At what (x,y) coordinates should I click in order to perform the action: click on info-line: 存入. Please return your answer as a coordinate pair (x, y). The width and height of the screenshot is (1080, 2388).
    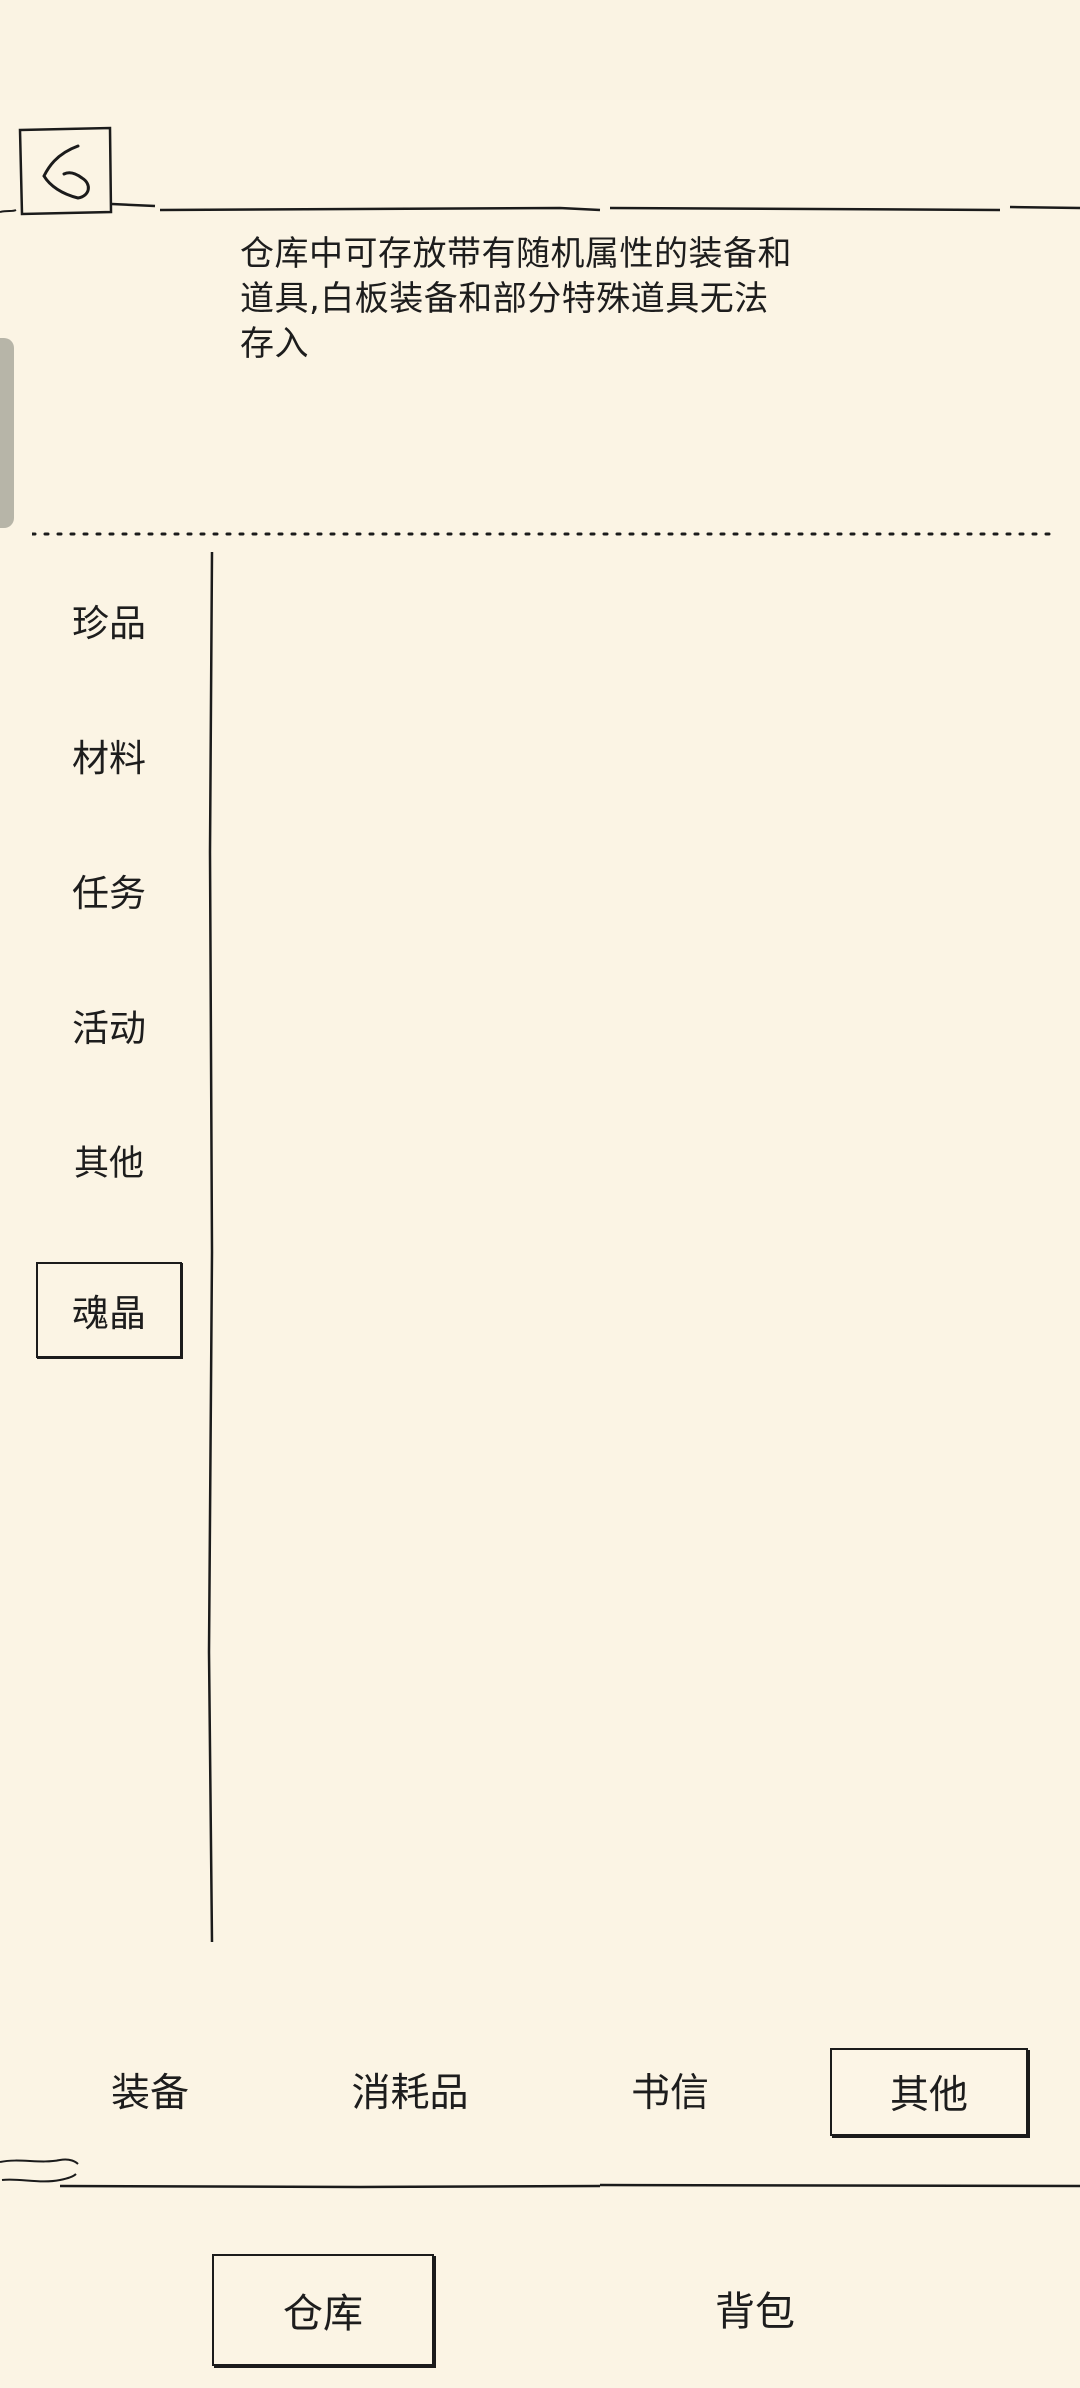
    Looking at the image, I should click on (274, 344).